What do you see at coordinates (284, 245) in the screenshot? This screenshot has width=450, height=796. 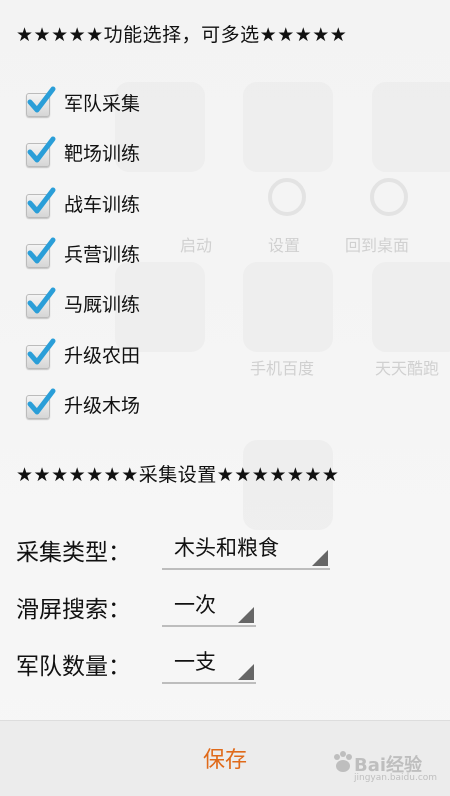 I see `bg-app-label: 设置` at bounding box center [284, 245].